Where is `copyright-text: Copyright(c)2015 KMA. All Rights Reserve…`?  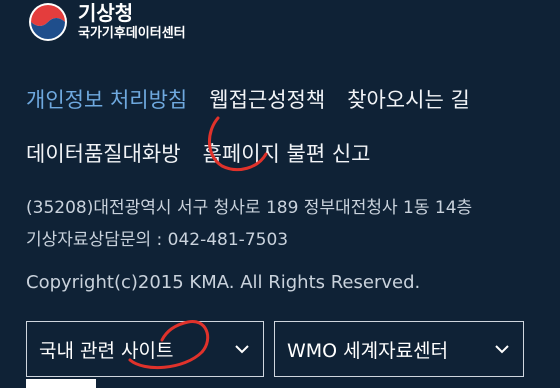
copyright-text: Copyright(c)2015 KMA. All Rights Reserve… is located at coordinates (223, 282).